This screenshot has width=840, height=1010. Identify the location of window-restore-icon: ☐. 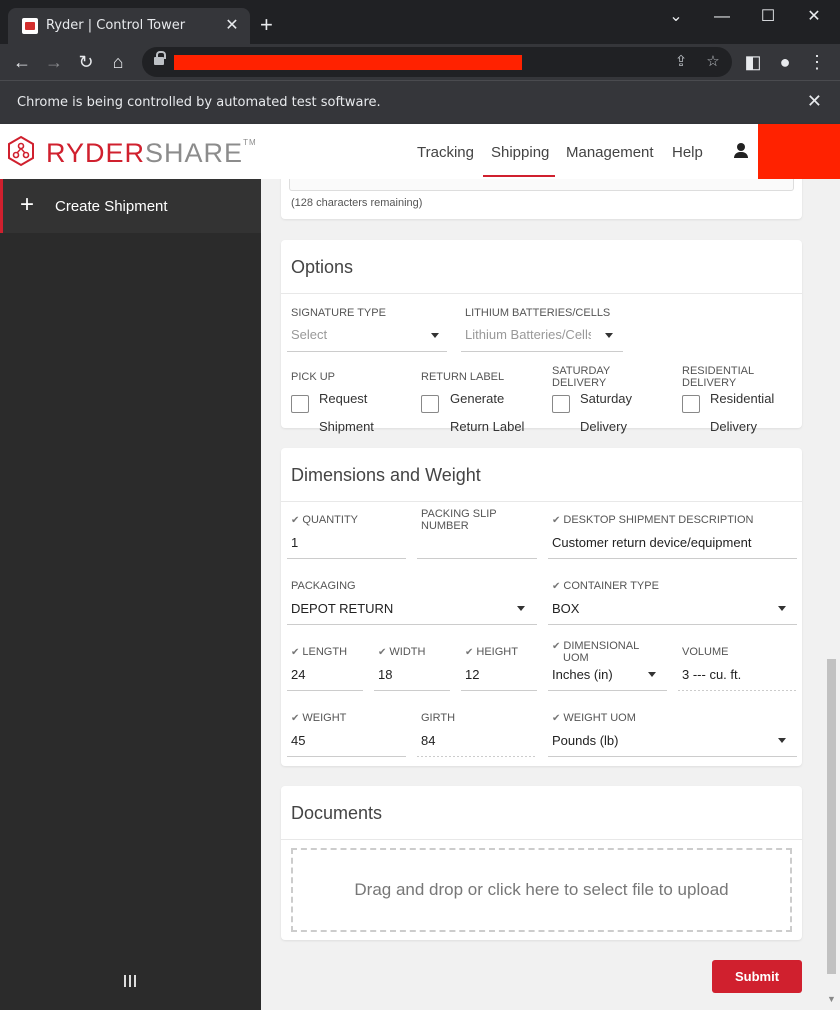
(768, 17).